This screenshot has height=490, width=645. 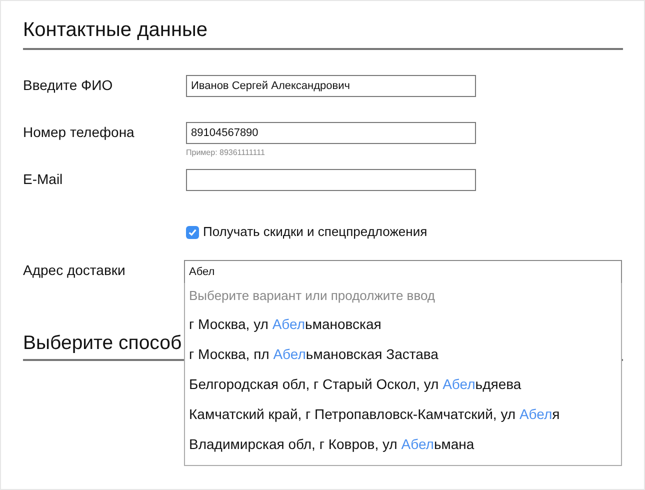 What do you see at coordinates (192, 232) in the screenshot?
I see `checkbox` at bounding box center [192, 232].